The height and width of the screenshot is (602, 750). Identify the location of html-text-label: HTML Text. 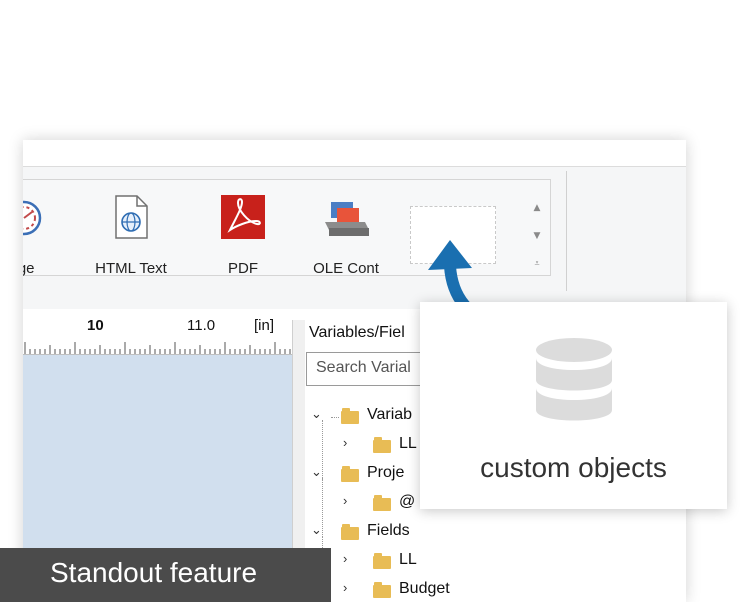
(131, 268).